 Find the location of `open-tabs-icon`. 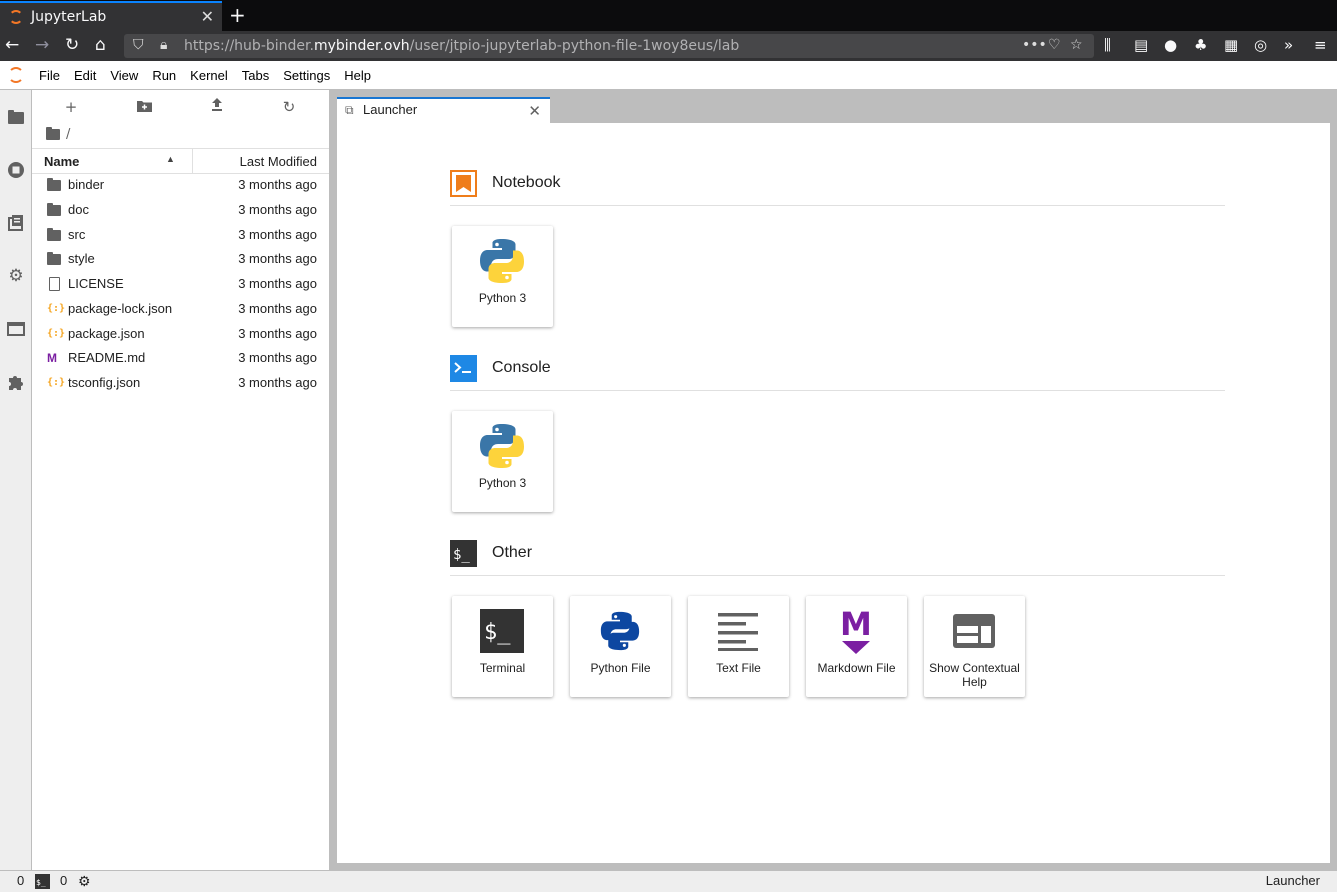

open-tabs-icon is located at coordinates (16, 329).